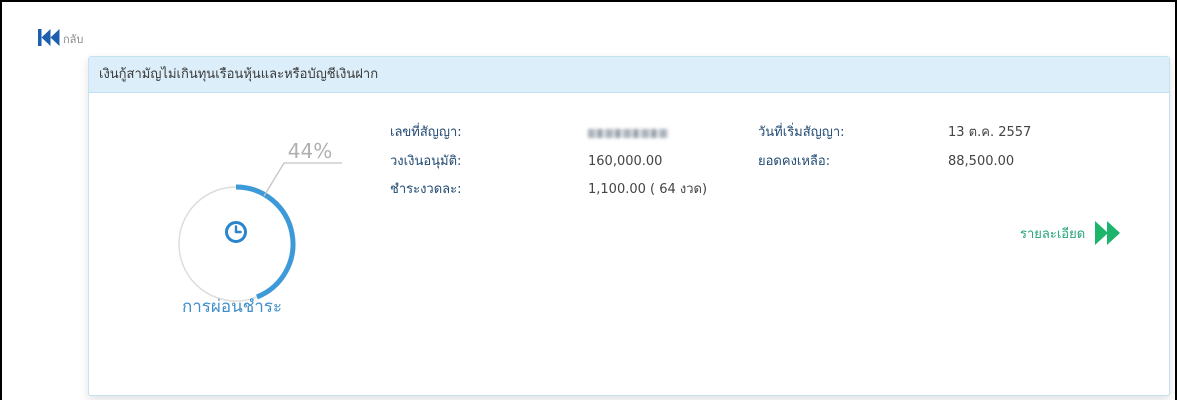 Image resolution: width=1177 pixels, height=400 pixels. I want to click on approved-limit-label: วงเงินอนุมัติ:, so click(426, 161).